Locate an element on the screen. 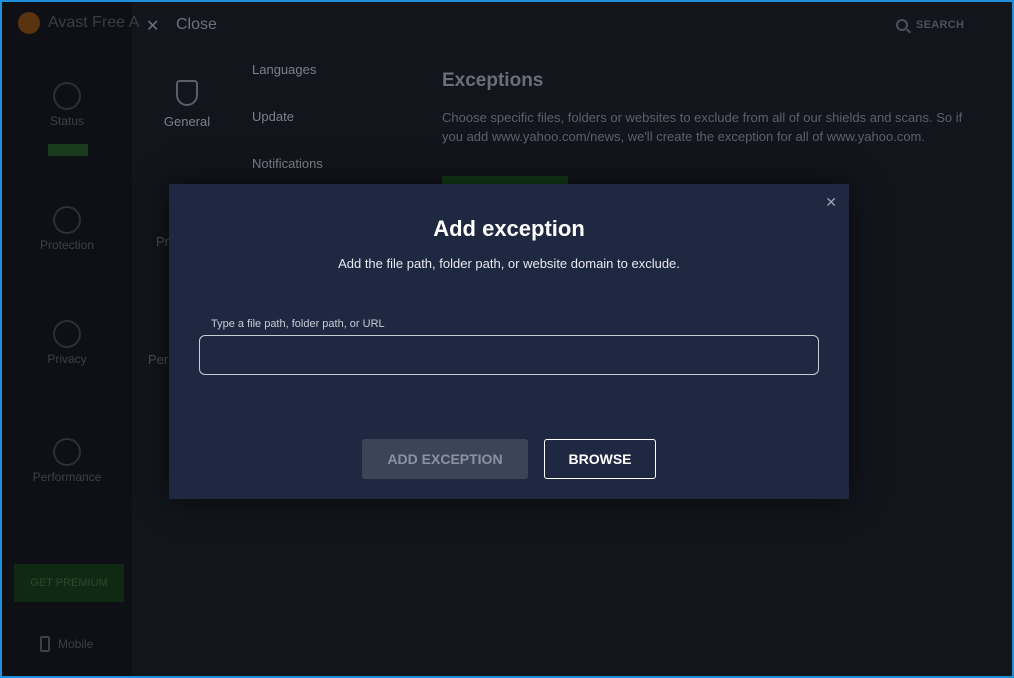 The height and width of the screenshot is (678, 1014). phone-icon is located at coordinates (45, 644).